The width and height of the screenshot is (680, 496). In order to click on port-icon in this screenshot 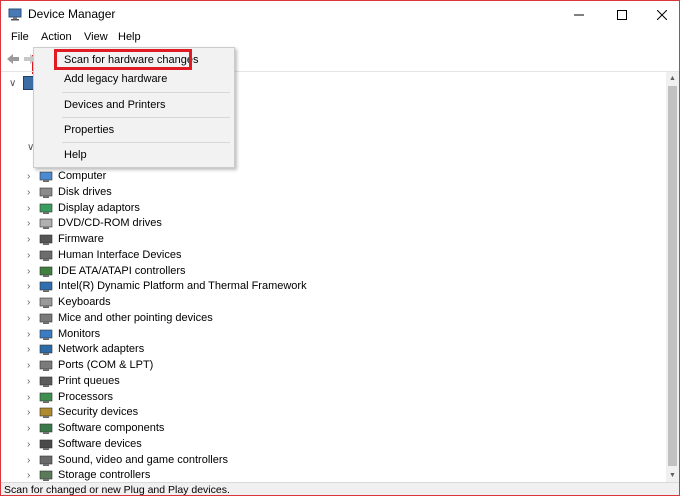, I will do `click(46, 366)`.